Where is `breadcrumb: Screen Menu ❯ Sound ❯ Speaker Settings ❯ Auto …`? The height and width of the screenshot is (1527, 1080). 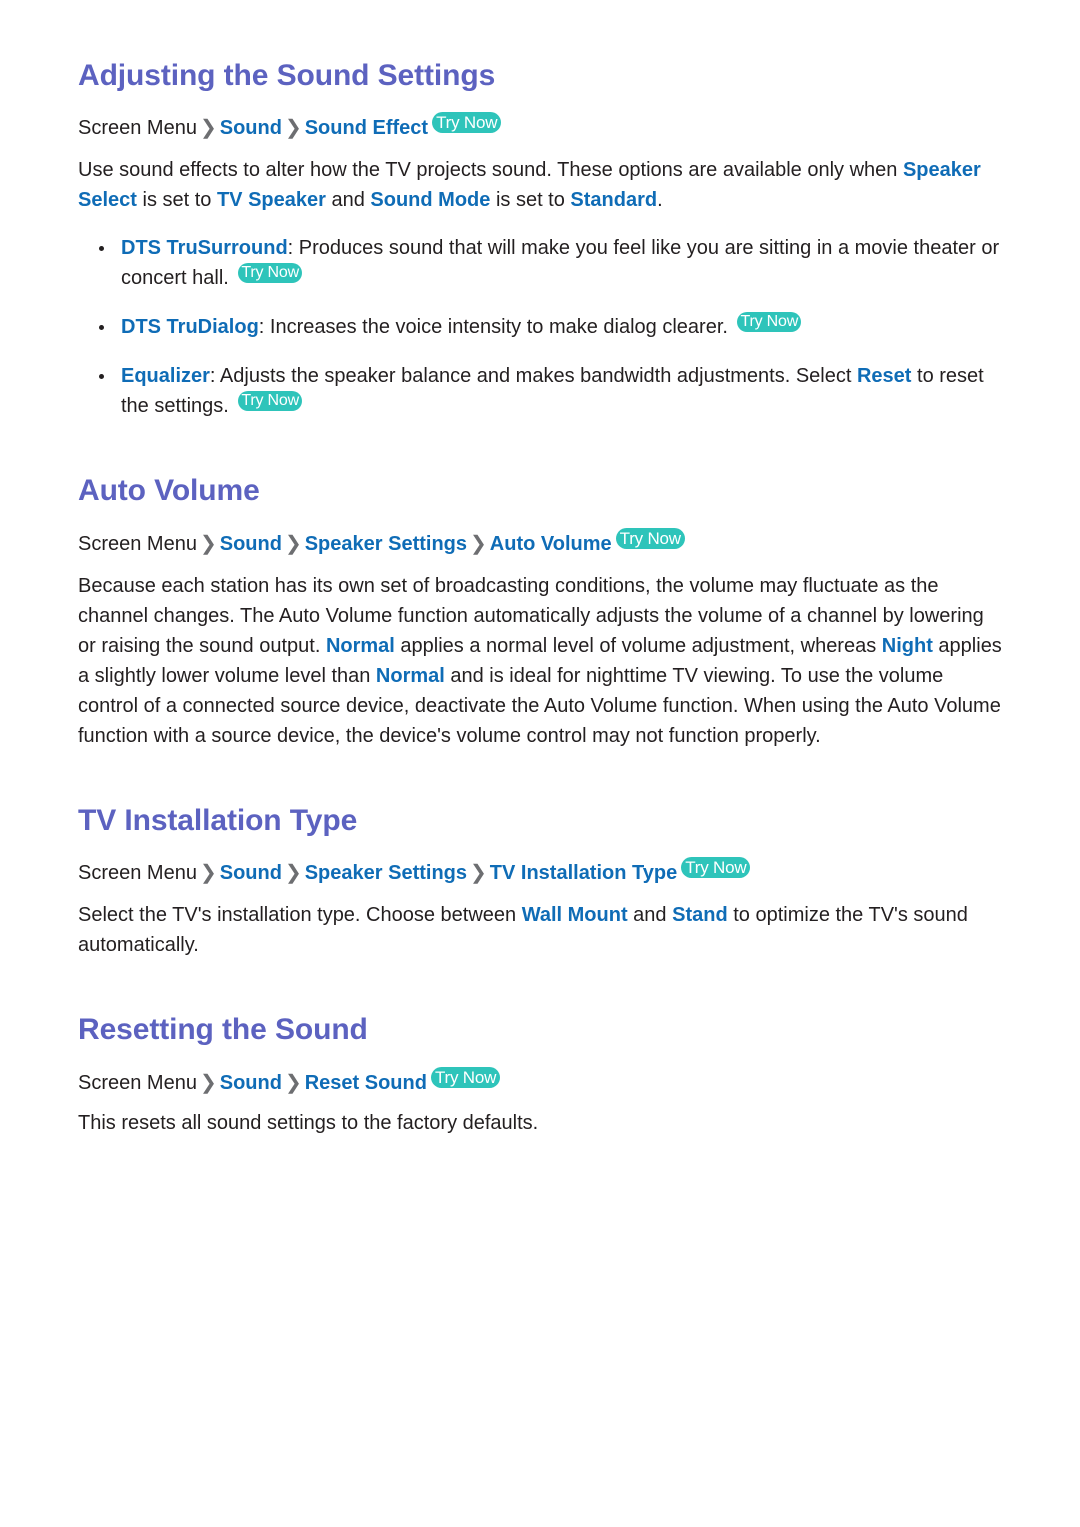
breadcrumb: Screen Menu ❯ Sound ❯ Speaker Settings ❯ Auto … is located at coordinates (540, 543).